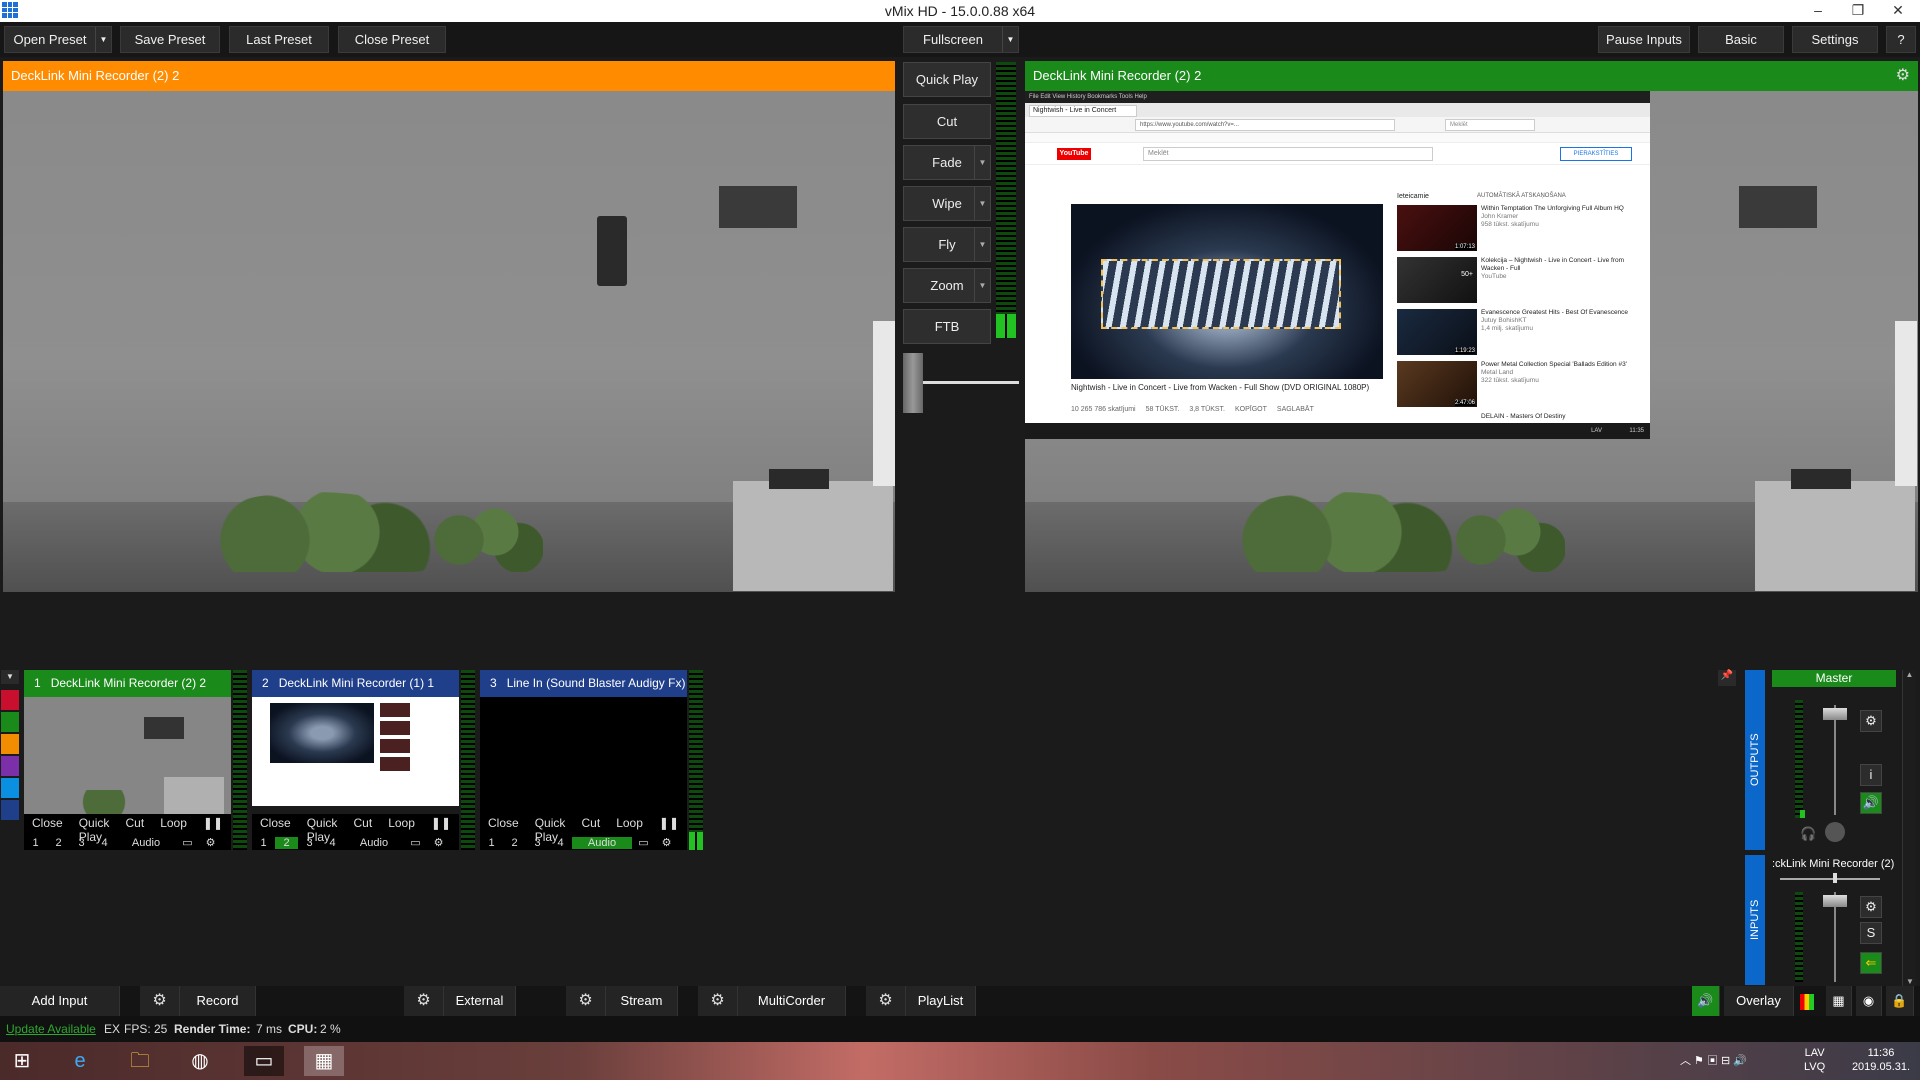  What do you see at coordinates (10, 810) in the screenshot?
I see `color-navy` at bounding box center [10, 810].